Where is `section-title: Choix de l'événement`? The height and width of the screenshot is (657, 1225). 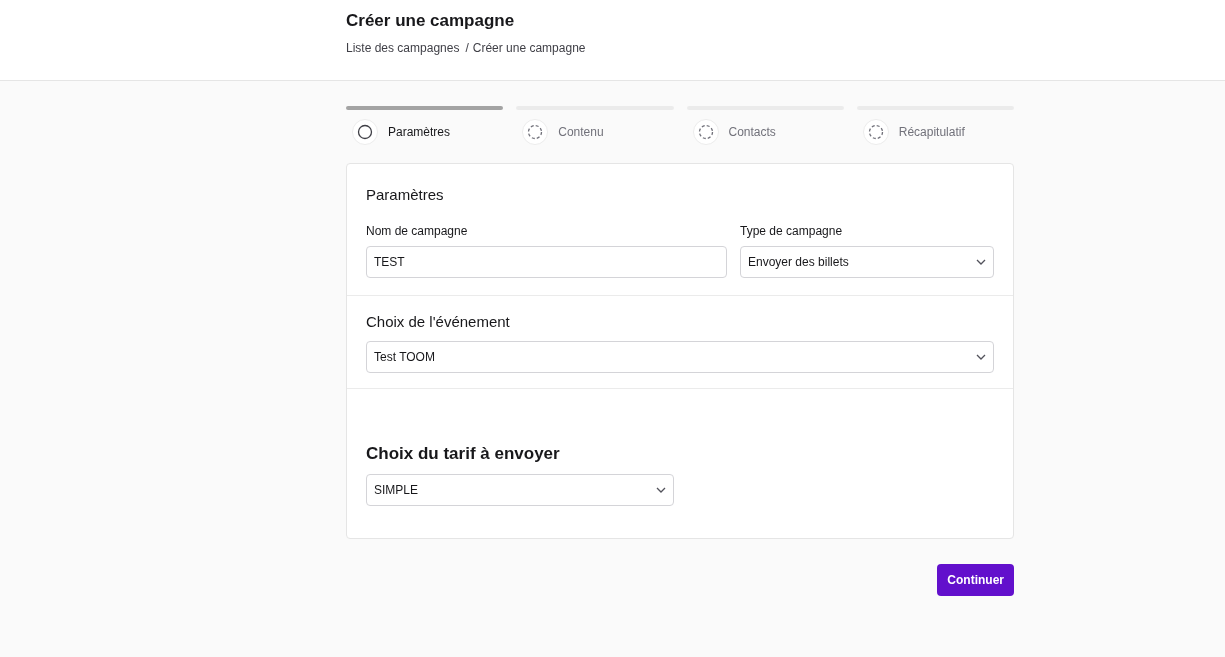
section-title: Choix de l'événement is located at coordinates (438, 321).